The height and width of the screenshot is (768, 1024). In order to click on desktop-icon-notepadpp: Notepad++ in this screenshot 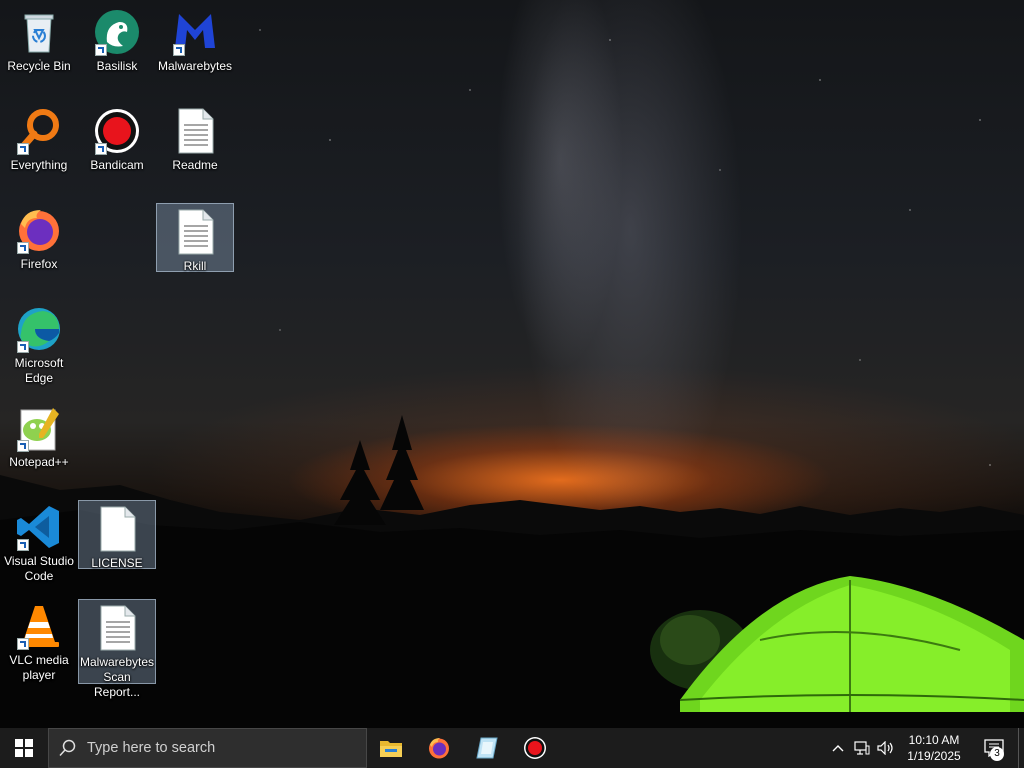, I will do `click(39, 435)`.